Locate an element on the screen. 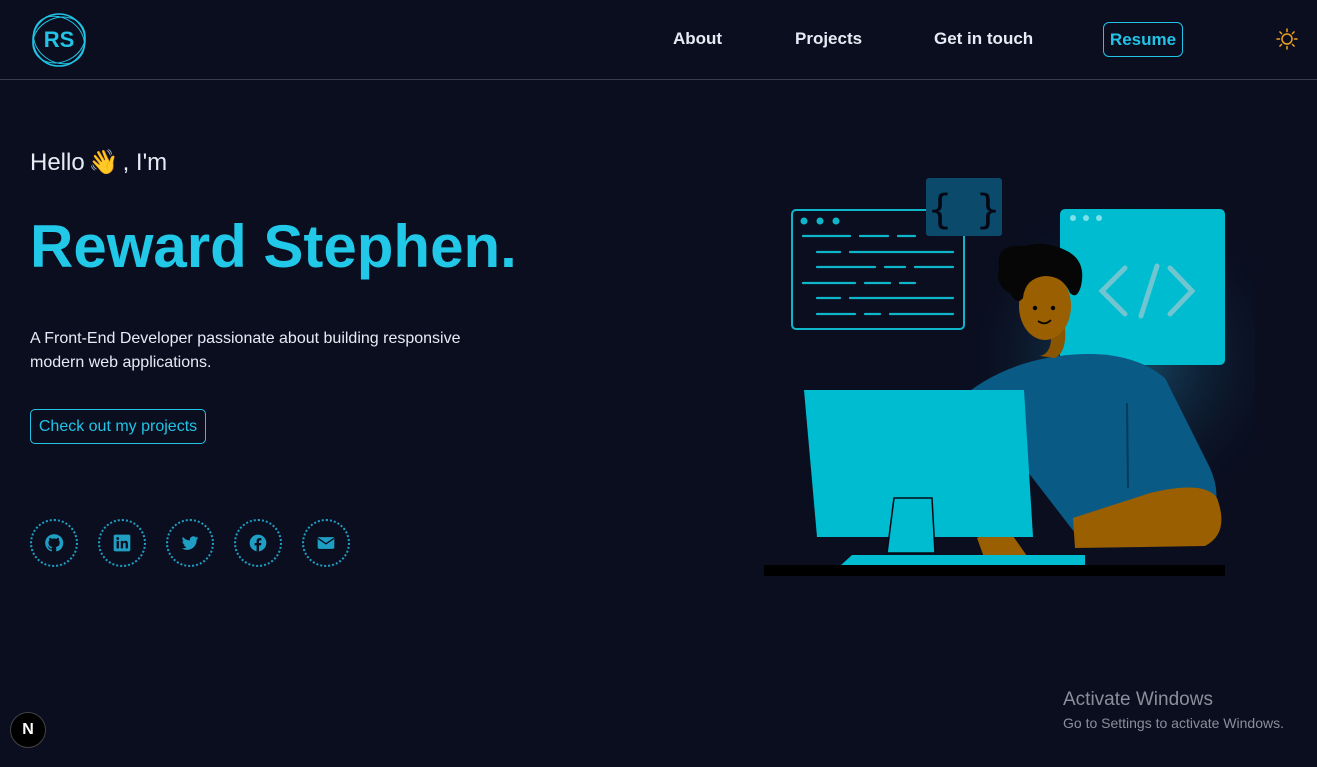 Image resolution: width=1317 pixels, height=767 pixels. hero-name: Reward Stephen. is located at coordinates (273, 246).